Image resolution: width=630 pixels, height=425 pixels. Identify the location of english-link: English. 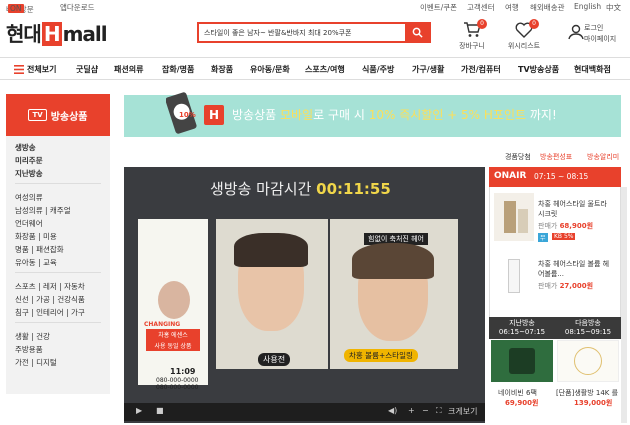
(587, 6).